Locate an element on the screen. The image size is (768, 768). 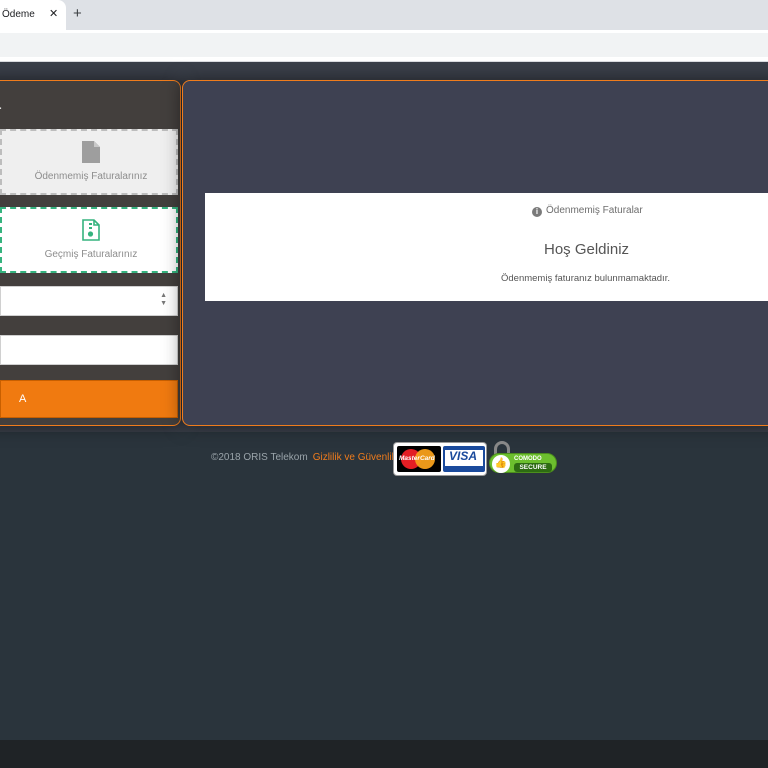
unpaid-invoices-label: Ödenmemiş Faturalarınız is located at coordinates (91, 176).